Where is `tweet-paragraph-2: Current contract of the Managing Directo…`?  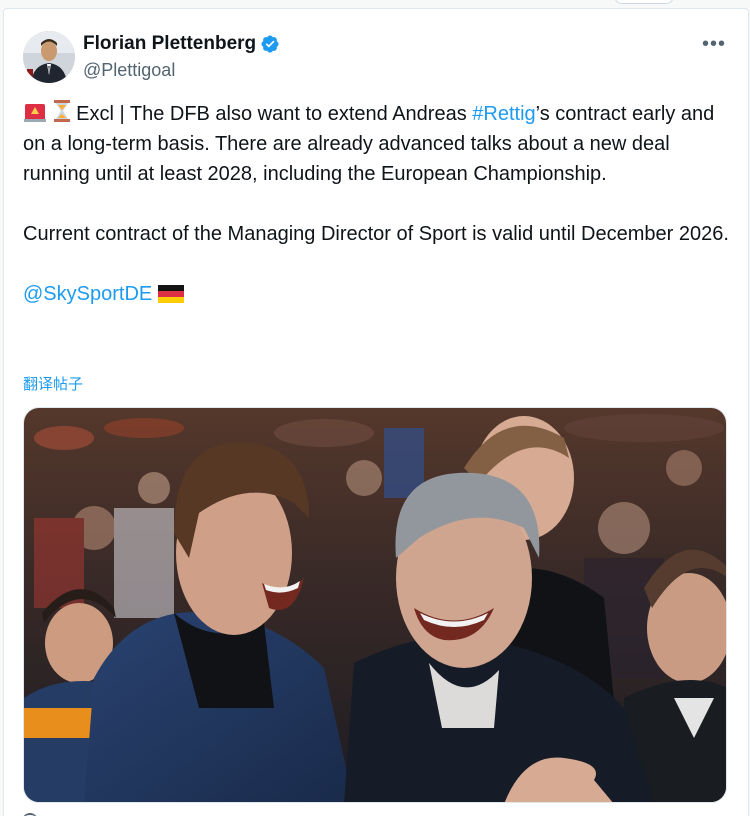 tweet-paragraph-2: Current contract of the Managing Directo… is located at coordinates (376, 234).